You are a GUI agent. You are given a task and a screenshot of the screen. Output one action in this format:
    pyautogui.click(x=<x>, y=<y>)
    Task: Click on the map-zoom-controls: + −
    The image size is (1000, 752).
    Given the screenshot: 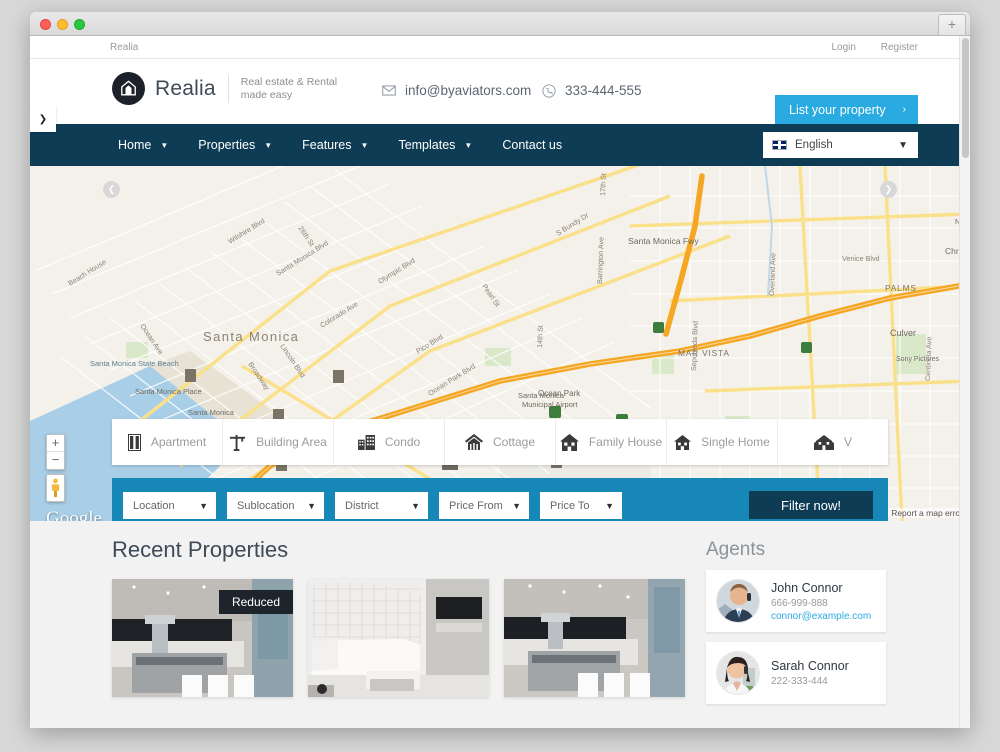 What is the action you would take?
    pyautogui.click(x=55, y=452)
    